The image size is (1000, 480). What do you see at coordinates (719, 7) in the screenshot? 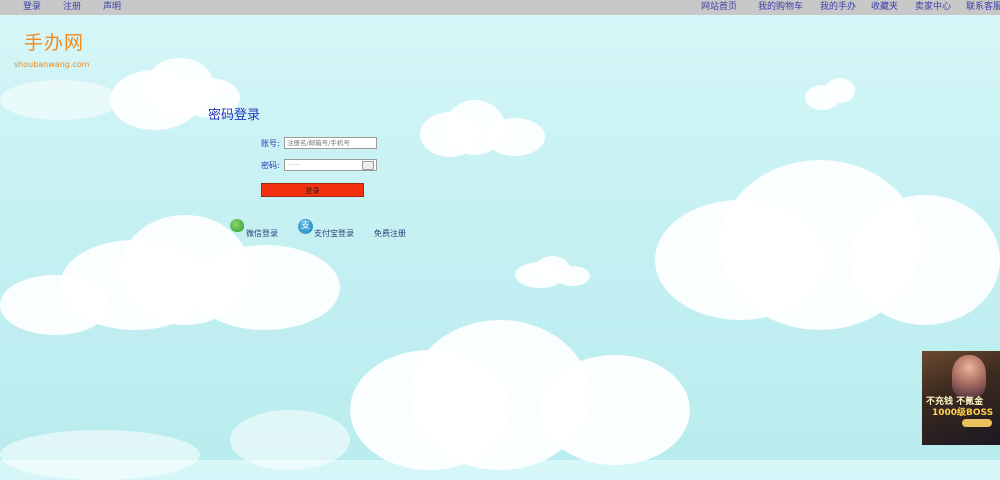
I see `nav-home-link: 网站首页` at bounding box center [719, 7].